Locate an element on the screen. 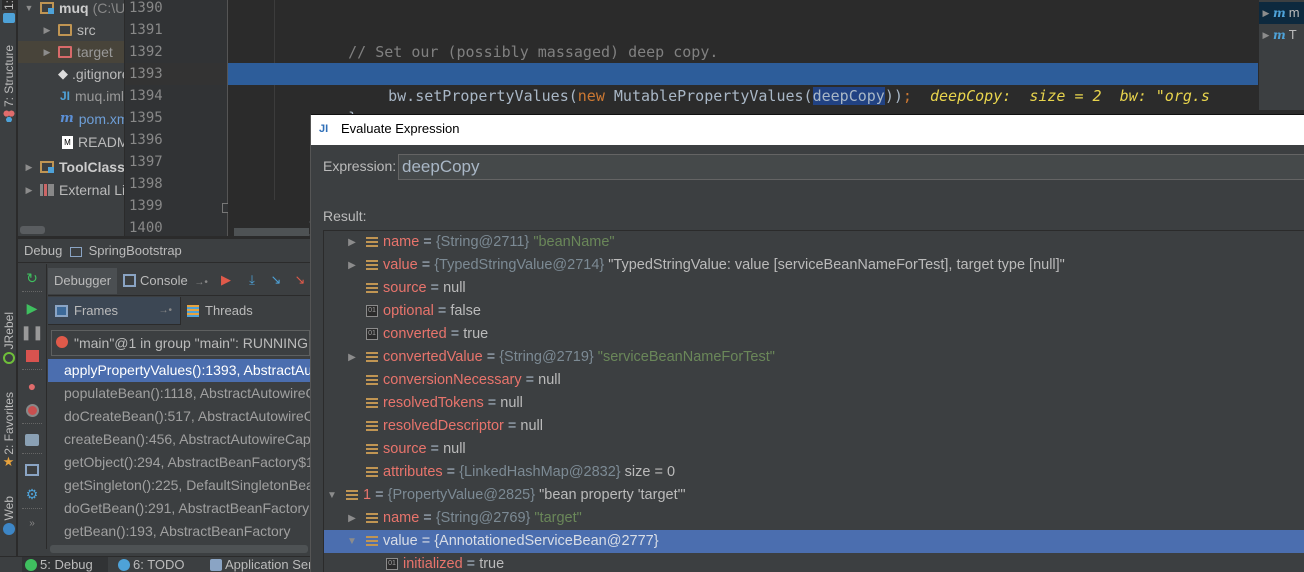 The width and height of the screenshot is (1304, 572). gitignore-icon: ◆ is located at coordinates (63, 73).